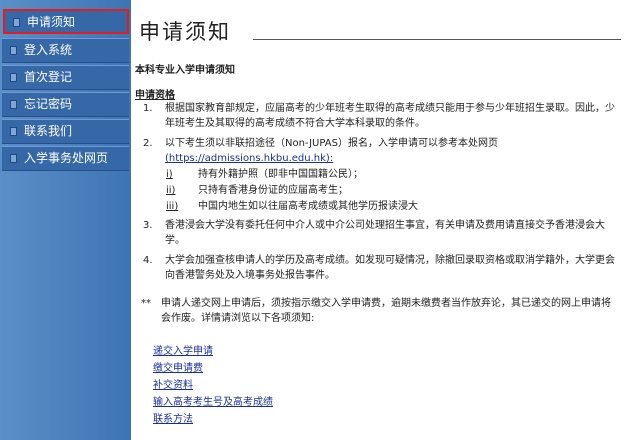 This screenshot has width=630, height=440. Describe the element at coordinates (273, 190) in the screenshot. I see `sub-item-text: 只持有香港身份证的应届高考生；` at that location.